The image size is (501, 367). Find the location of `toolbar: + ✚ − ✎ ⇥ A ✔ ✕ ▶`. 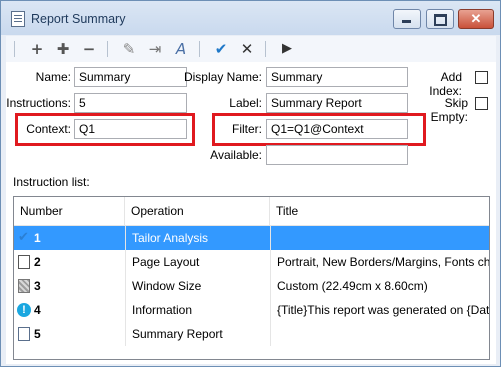

toolbar: + ✚ − ✎ ⇥ A ✔ ✕ ▶ is located at coordinates (251, 49).